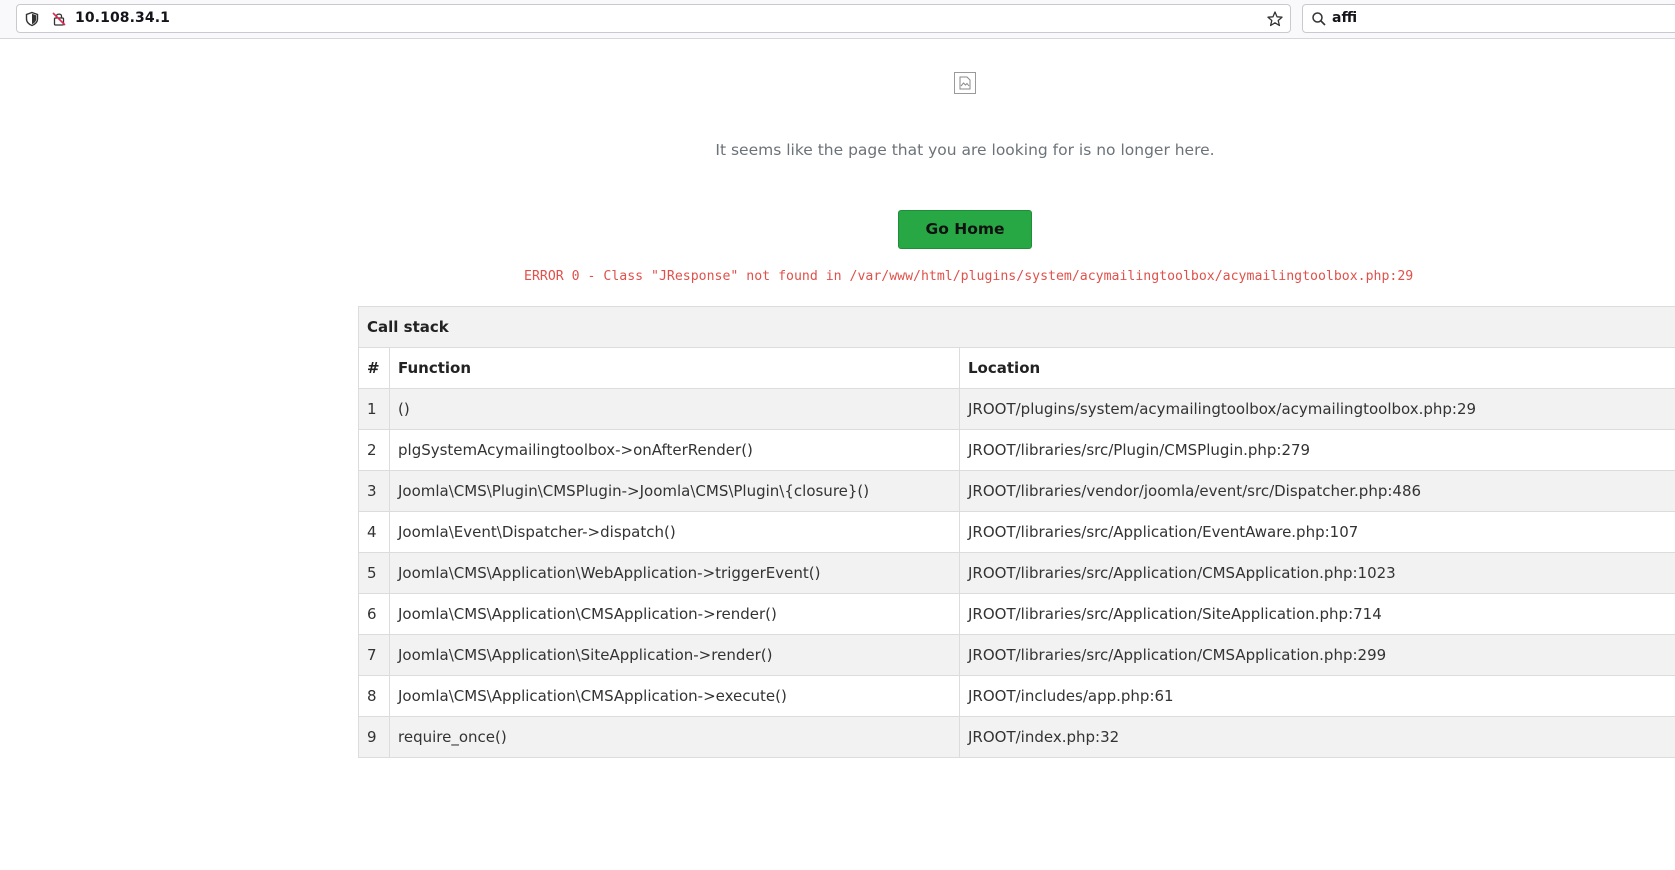  What do you see at coordinates (374, 368) in the screenshot?
I see `header-num: #` at bounding box center [374, 368].